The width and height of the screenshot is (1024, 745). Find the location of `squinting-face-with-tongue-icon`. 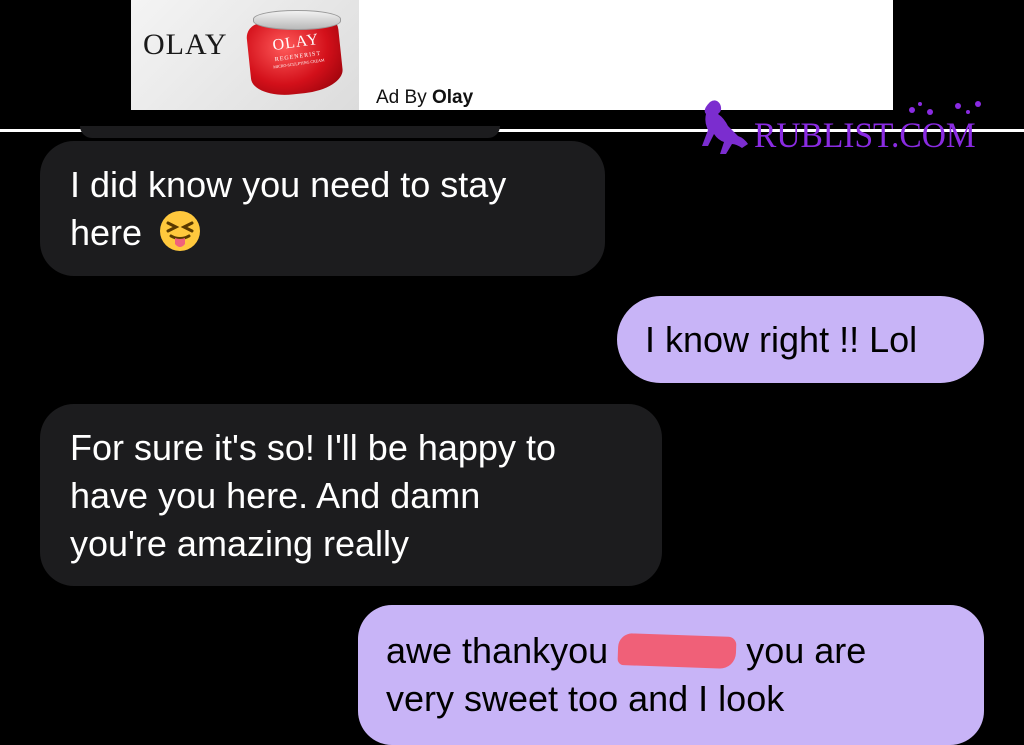

squinting-face-with-tongue-icon is located at coordinates (180, 231).